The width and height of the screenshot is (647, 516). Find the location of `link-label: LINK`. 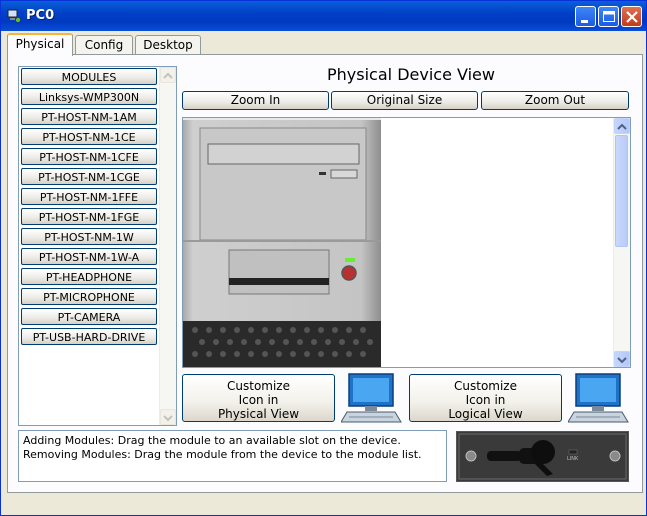

link-label: LINK is located at coordinates (573, 459).